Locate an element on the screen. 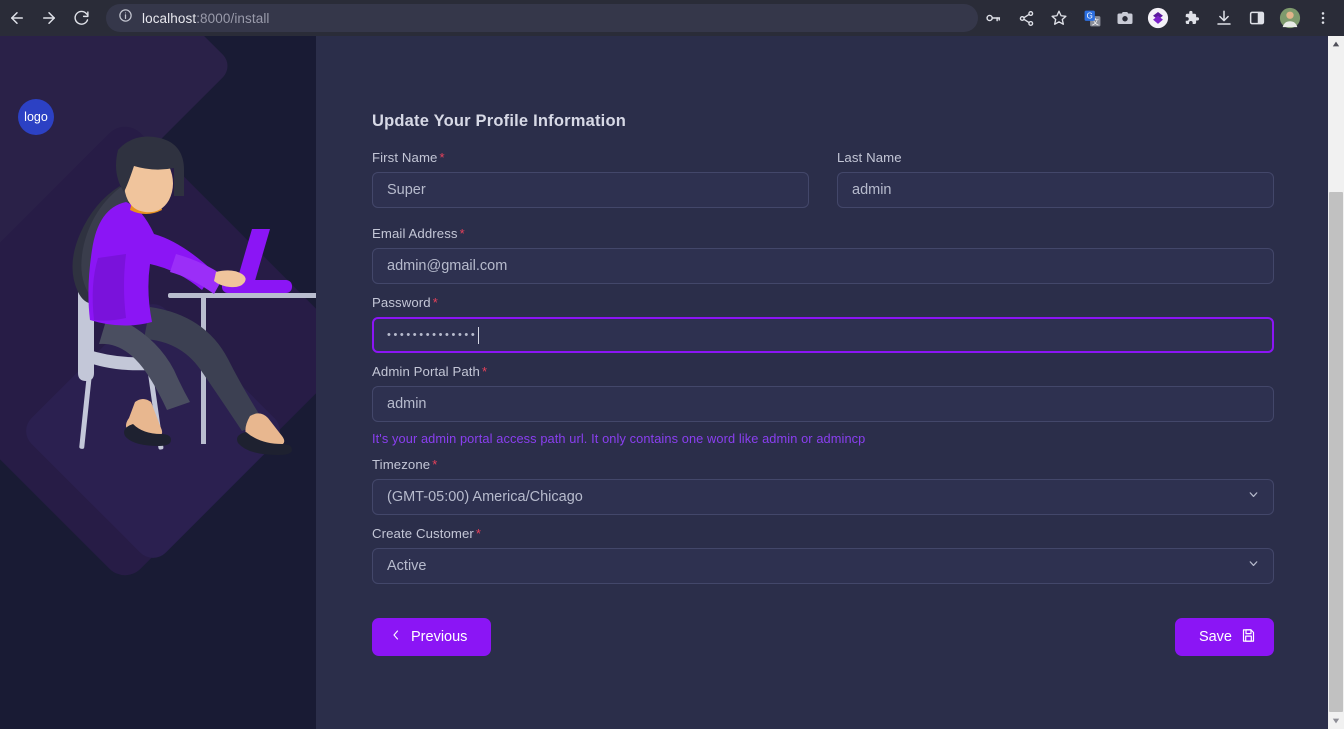  address-bar: localhost:8000/install is located at coordinates (542, 18).